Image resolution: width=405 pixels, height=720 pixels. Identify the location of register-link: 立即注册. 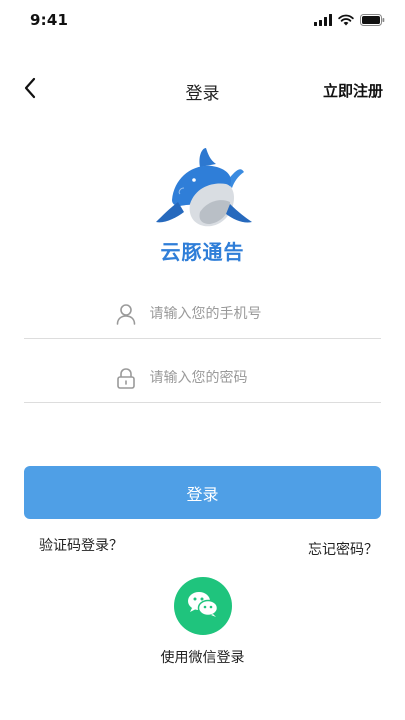
(353, 90).